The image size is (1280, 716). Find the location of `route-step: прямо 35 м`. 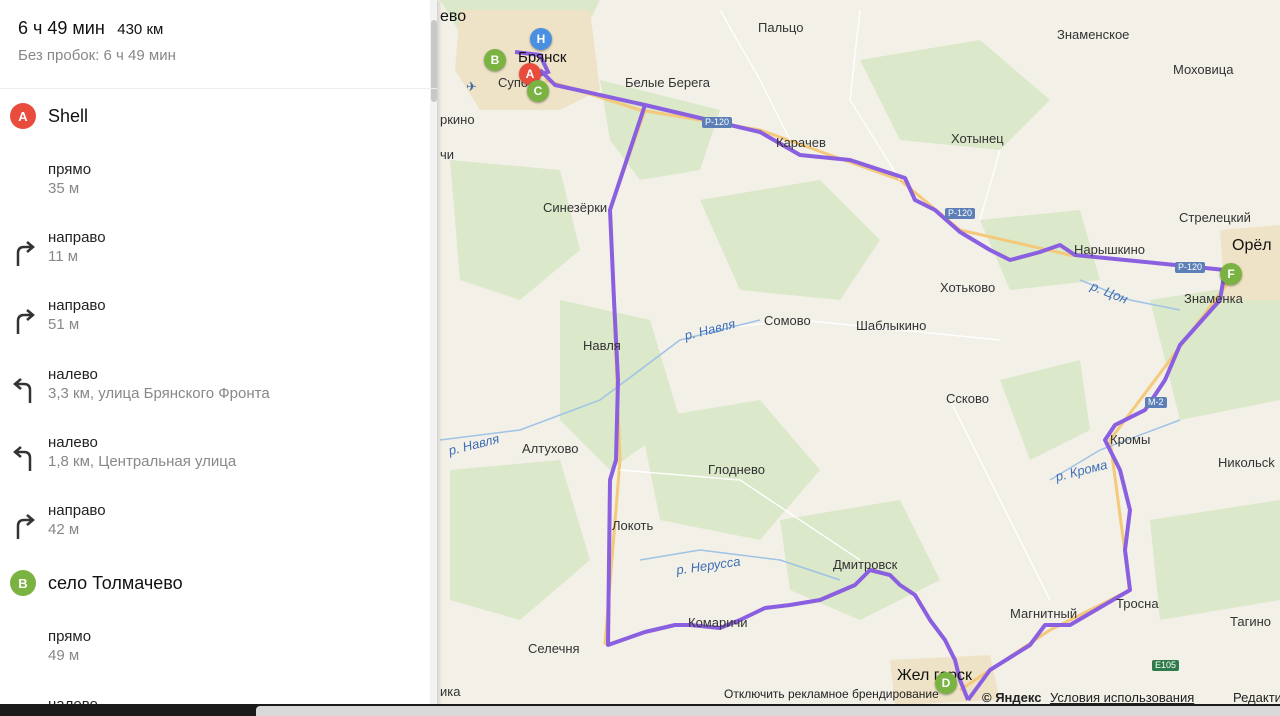

route-step: прямо 35 м is located at coordinates (210, 186).